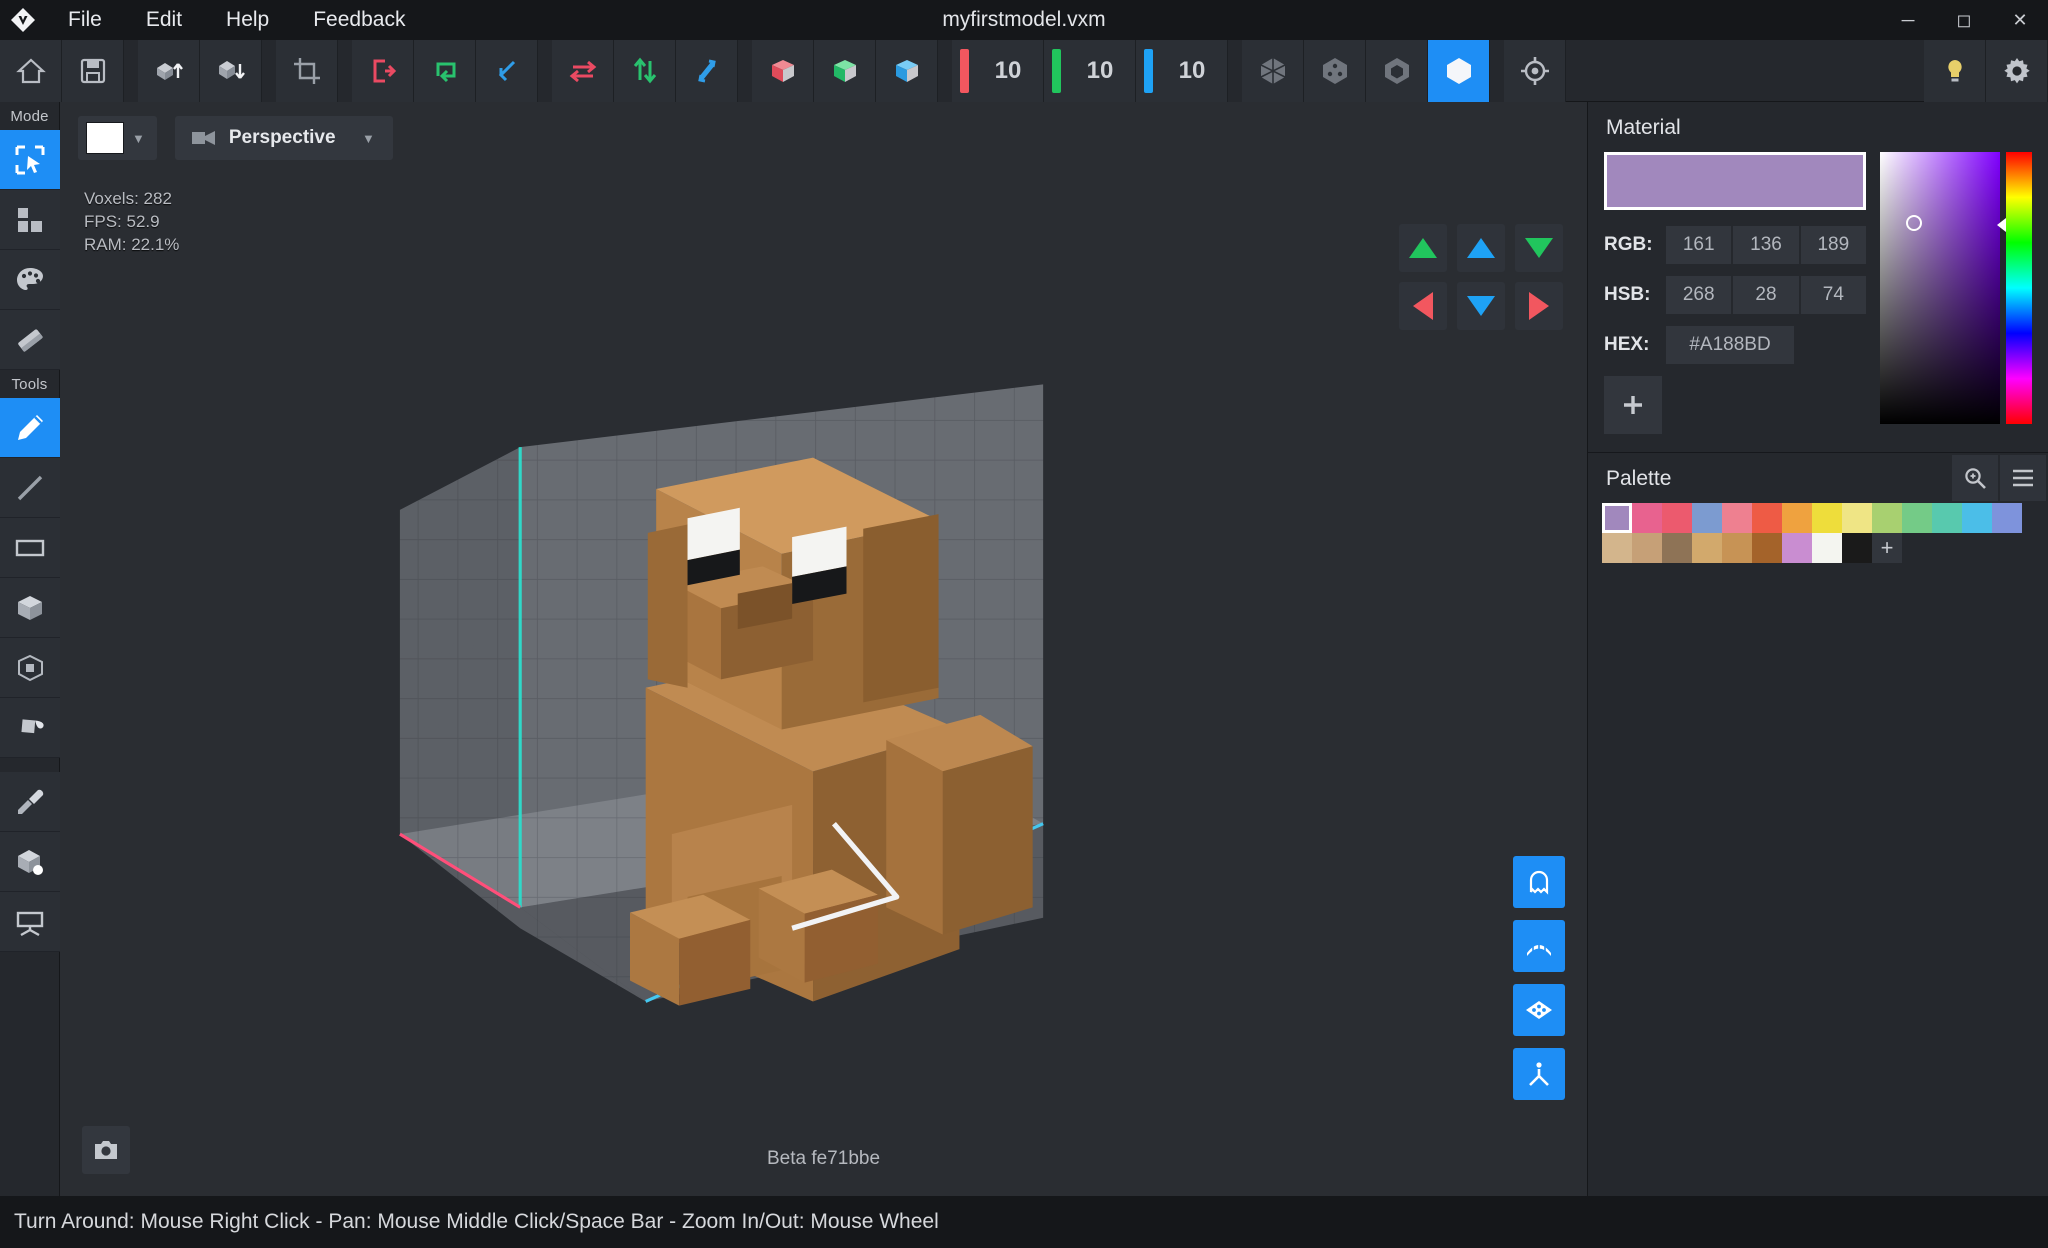 The width and height of the screenshot is (2048, 1248). Describe the element at coordinates (1423, 306) in the screenshot. I see `nav-left-red` at that location.